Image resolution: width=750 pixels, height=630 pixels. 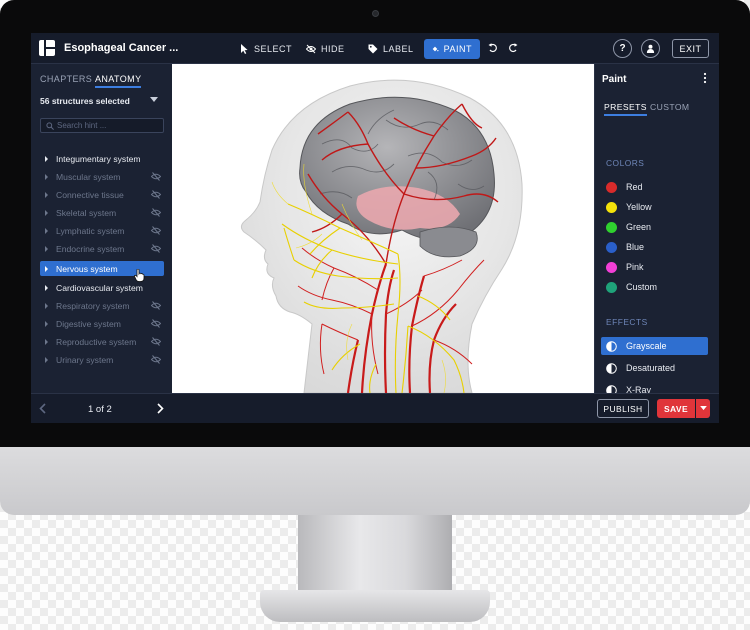 I want to click on effect-option-grayscale: Grayscale, so click(x=654, y=346).